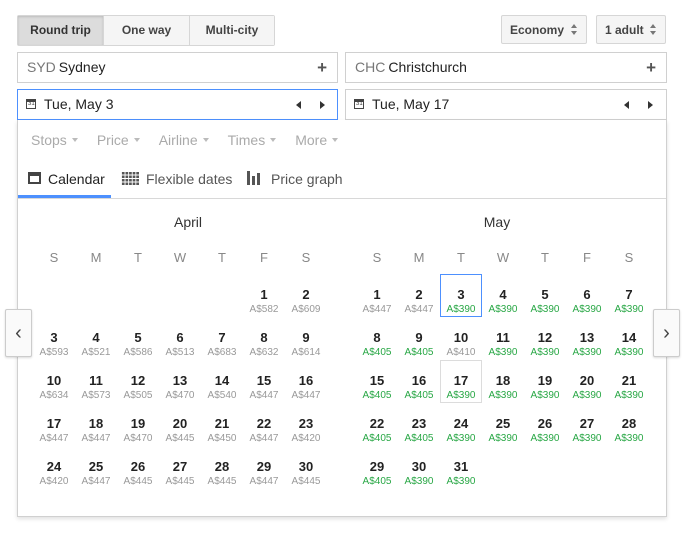 The image size is (685, 538). What do you see at coordinates (377, 473) in the screenshot?
I see `calendar-day: 29 A$405` at bounding box center [377, 473].